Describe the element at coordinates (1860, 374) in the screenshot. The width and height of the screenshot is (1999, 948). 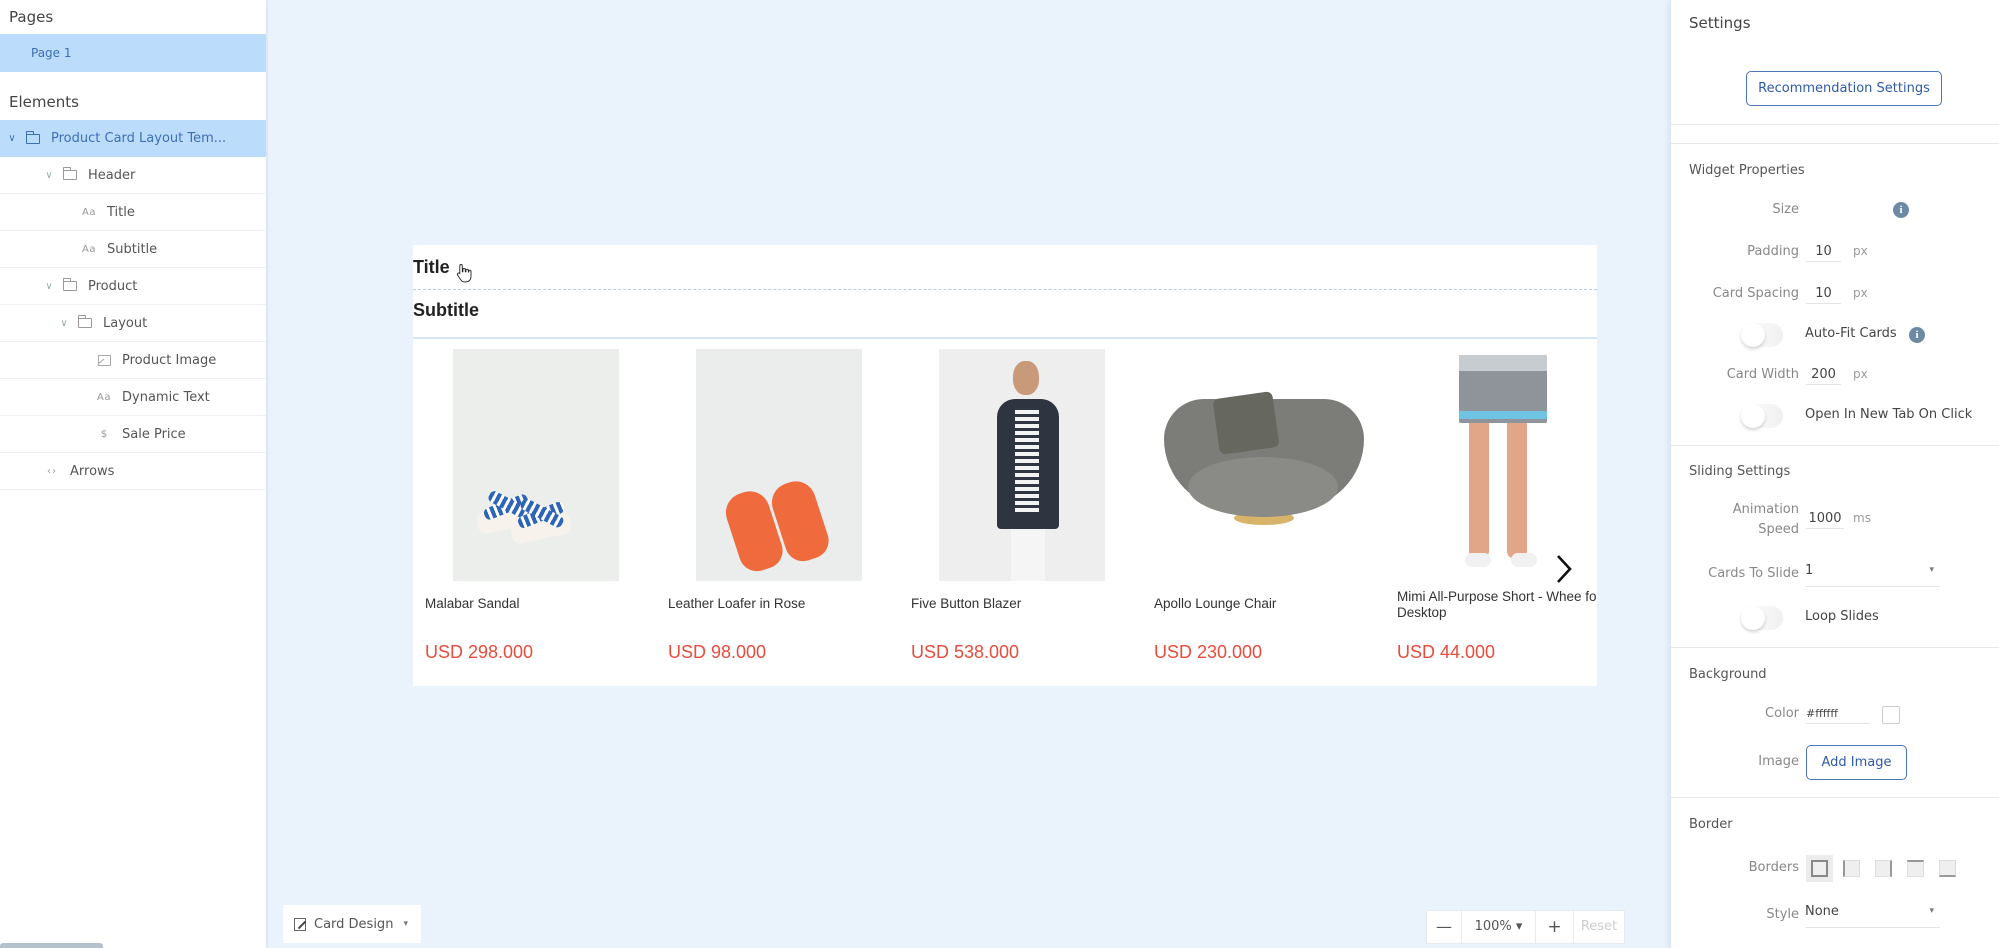
I see `card-width-unit: px` at that location.